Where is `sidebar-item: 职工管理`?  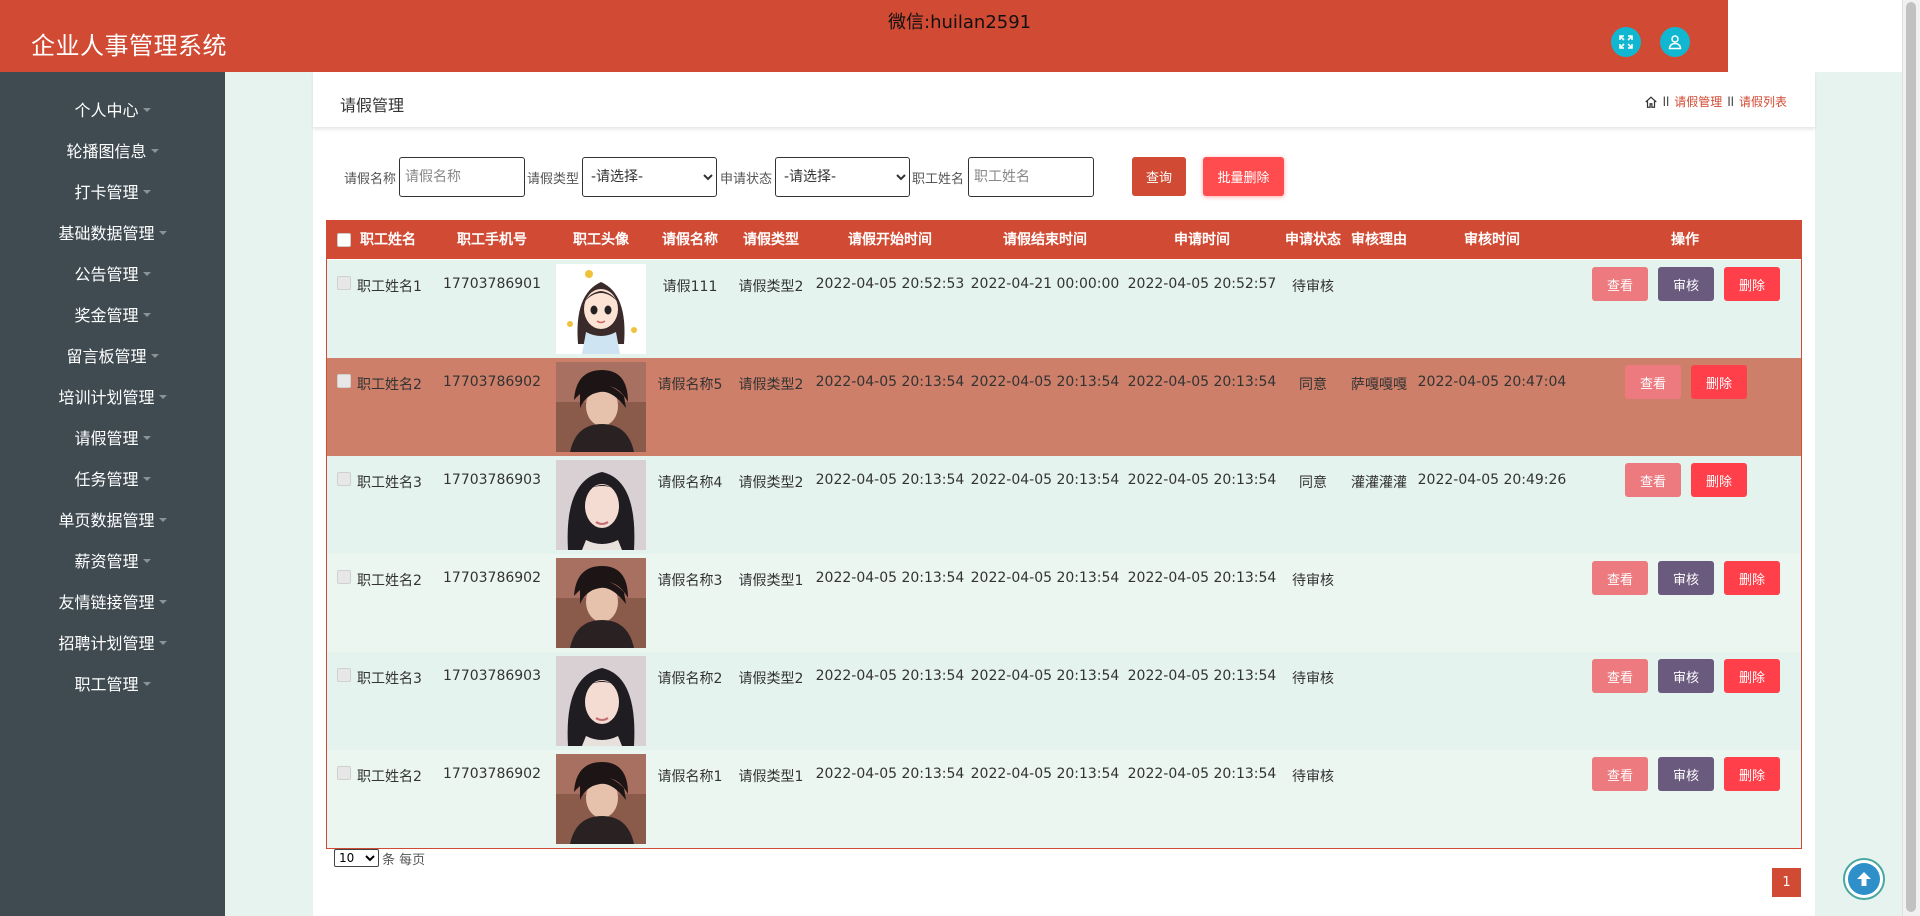
sidebar-item: 职工管理 is located at coordinates (112, 682).